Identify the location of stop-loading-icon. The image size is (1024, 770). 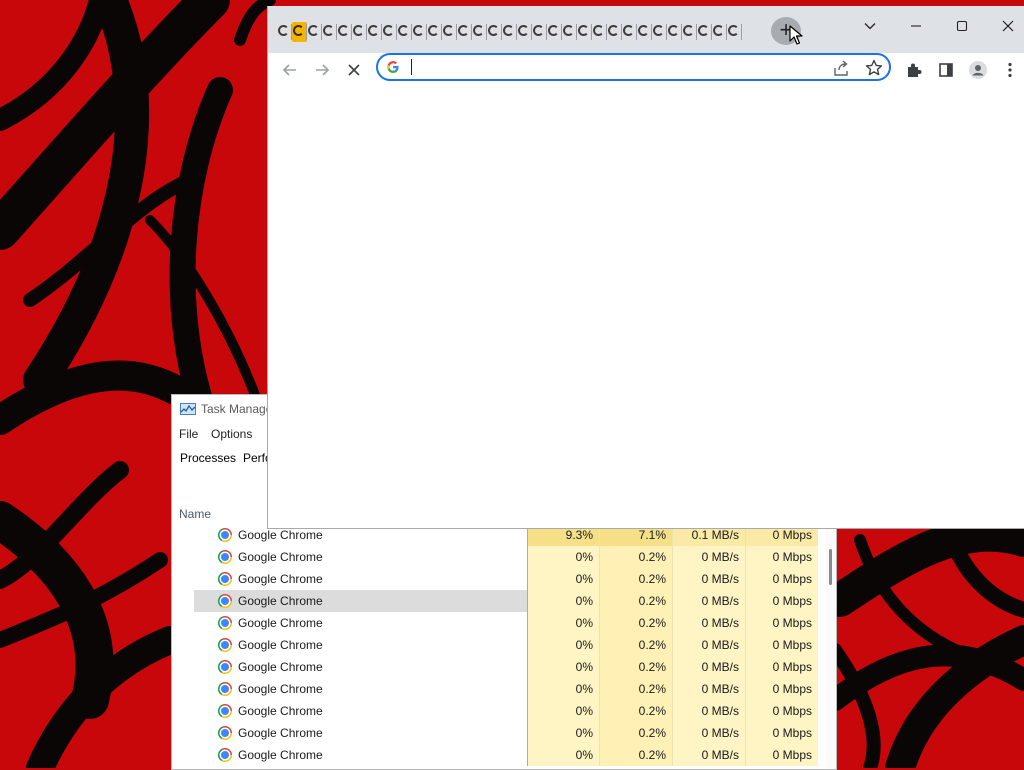
(354, 70).